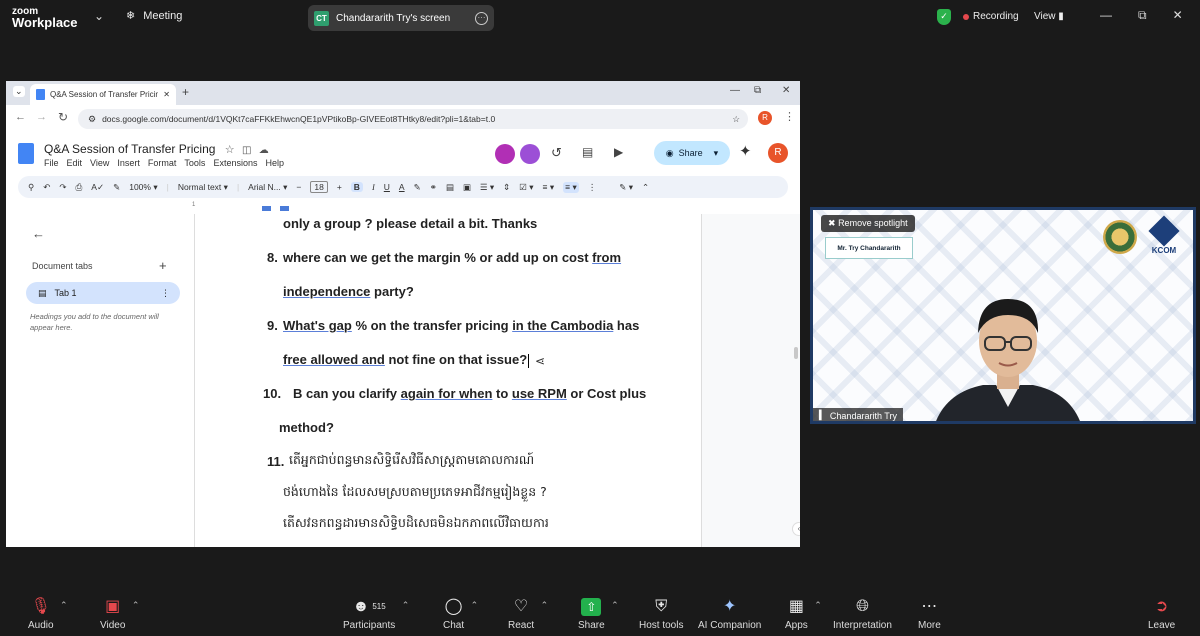 This screenshot has width=1200, height=636. Describe the element at coordinates (789, 116) in the screenshot. I see `browser-menu-icon: ⋮` at that location.